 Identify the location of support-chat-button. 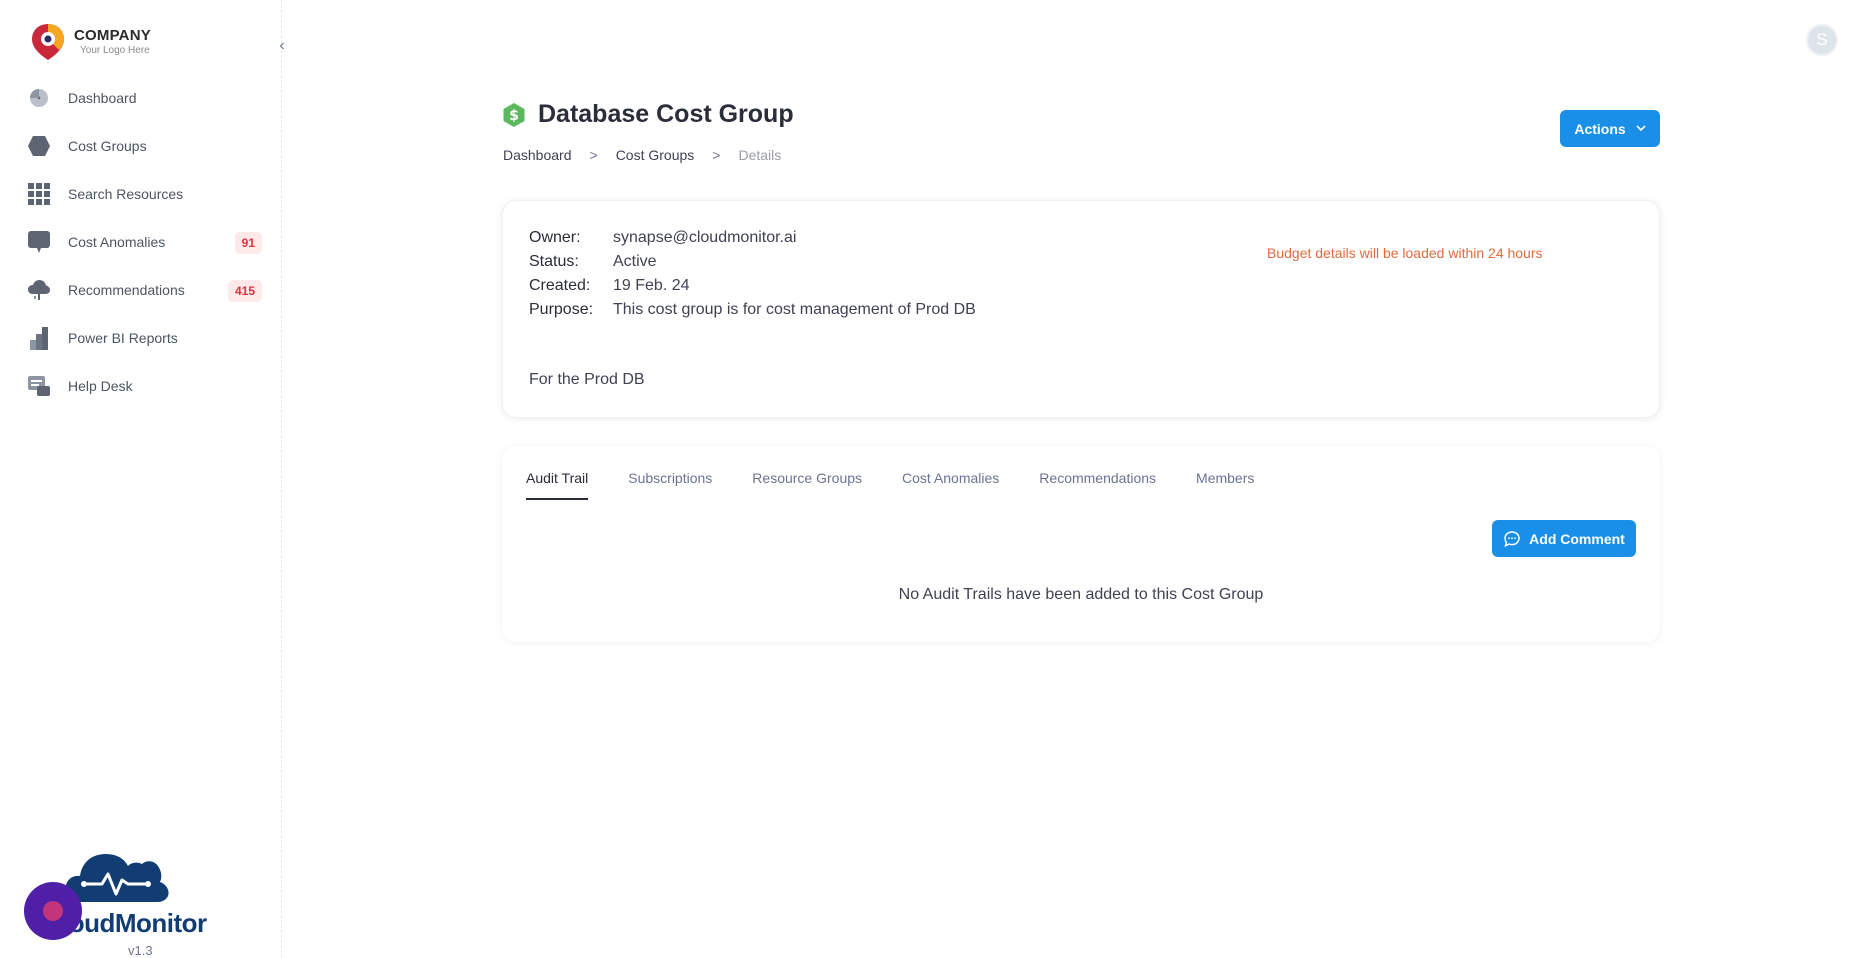
(53, 911).